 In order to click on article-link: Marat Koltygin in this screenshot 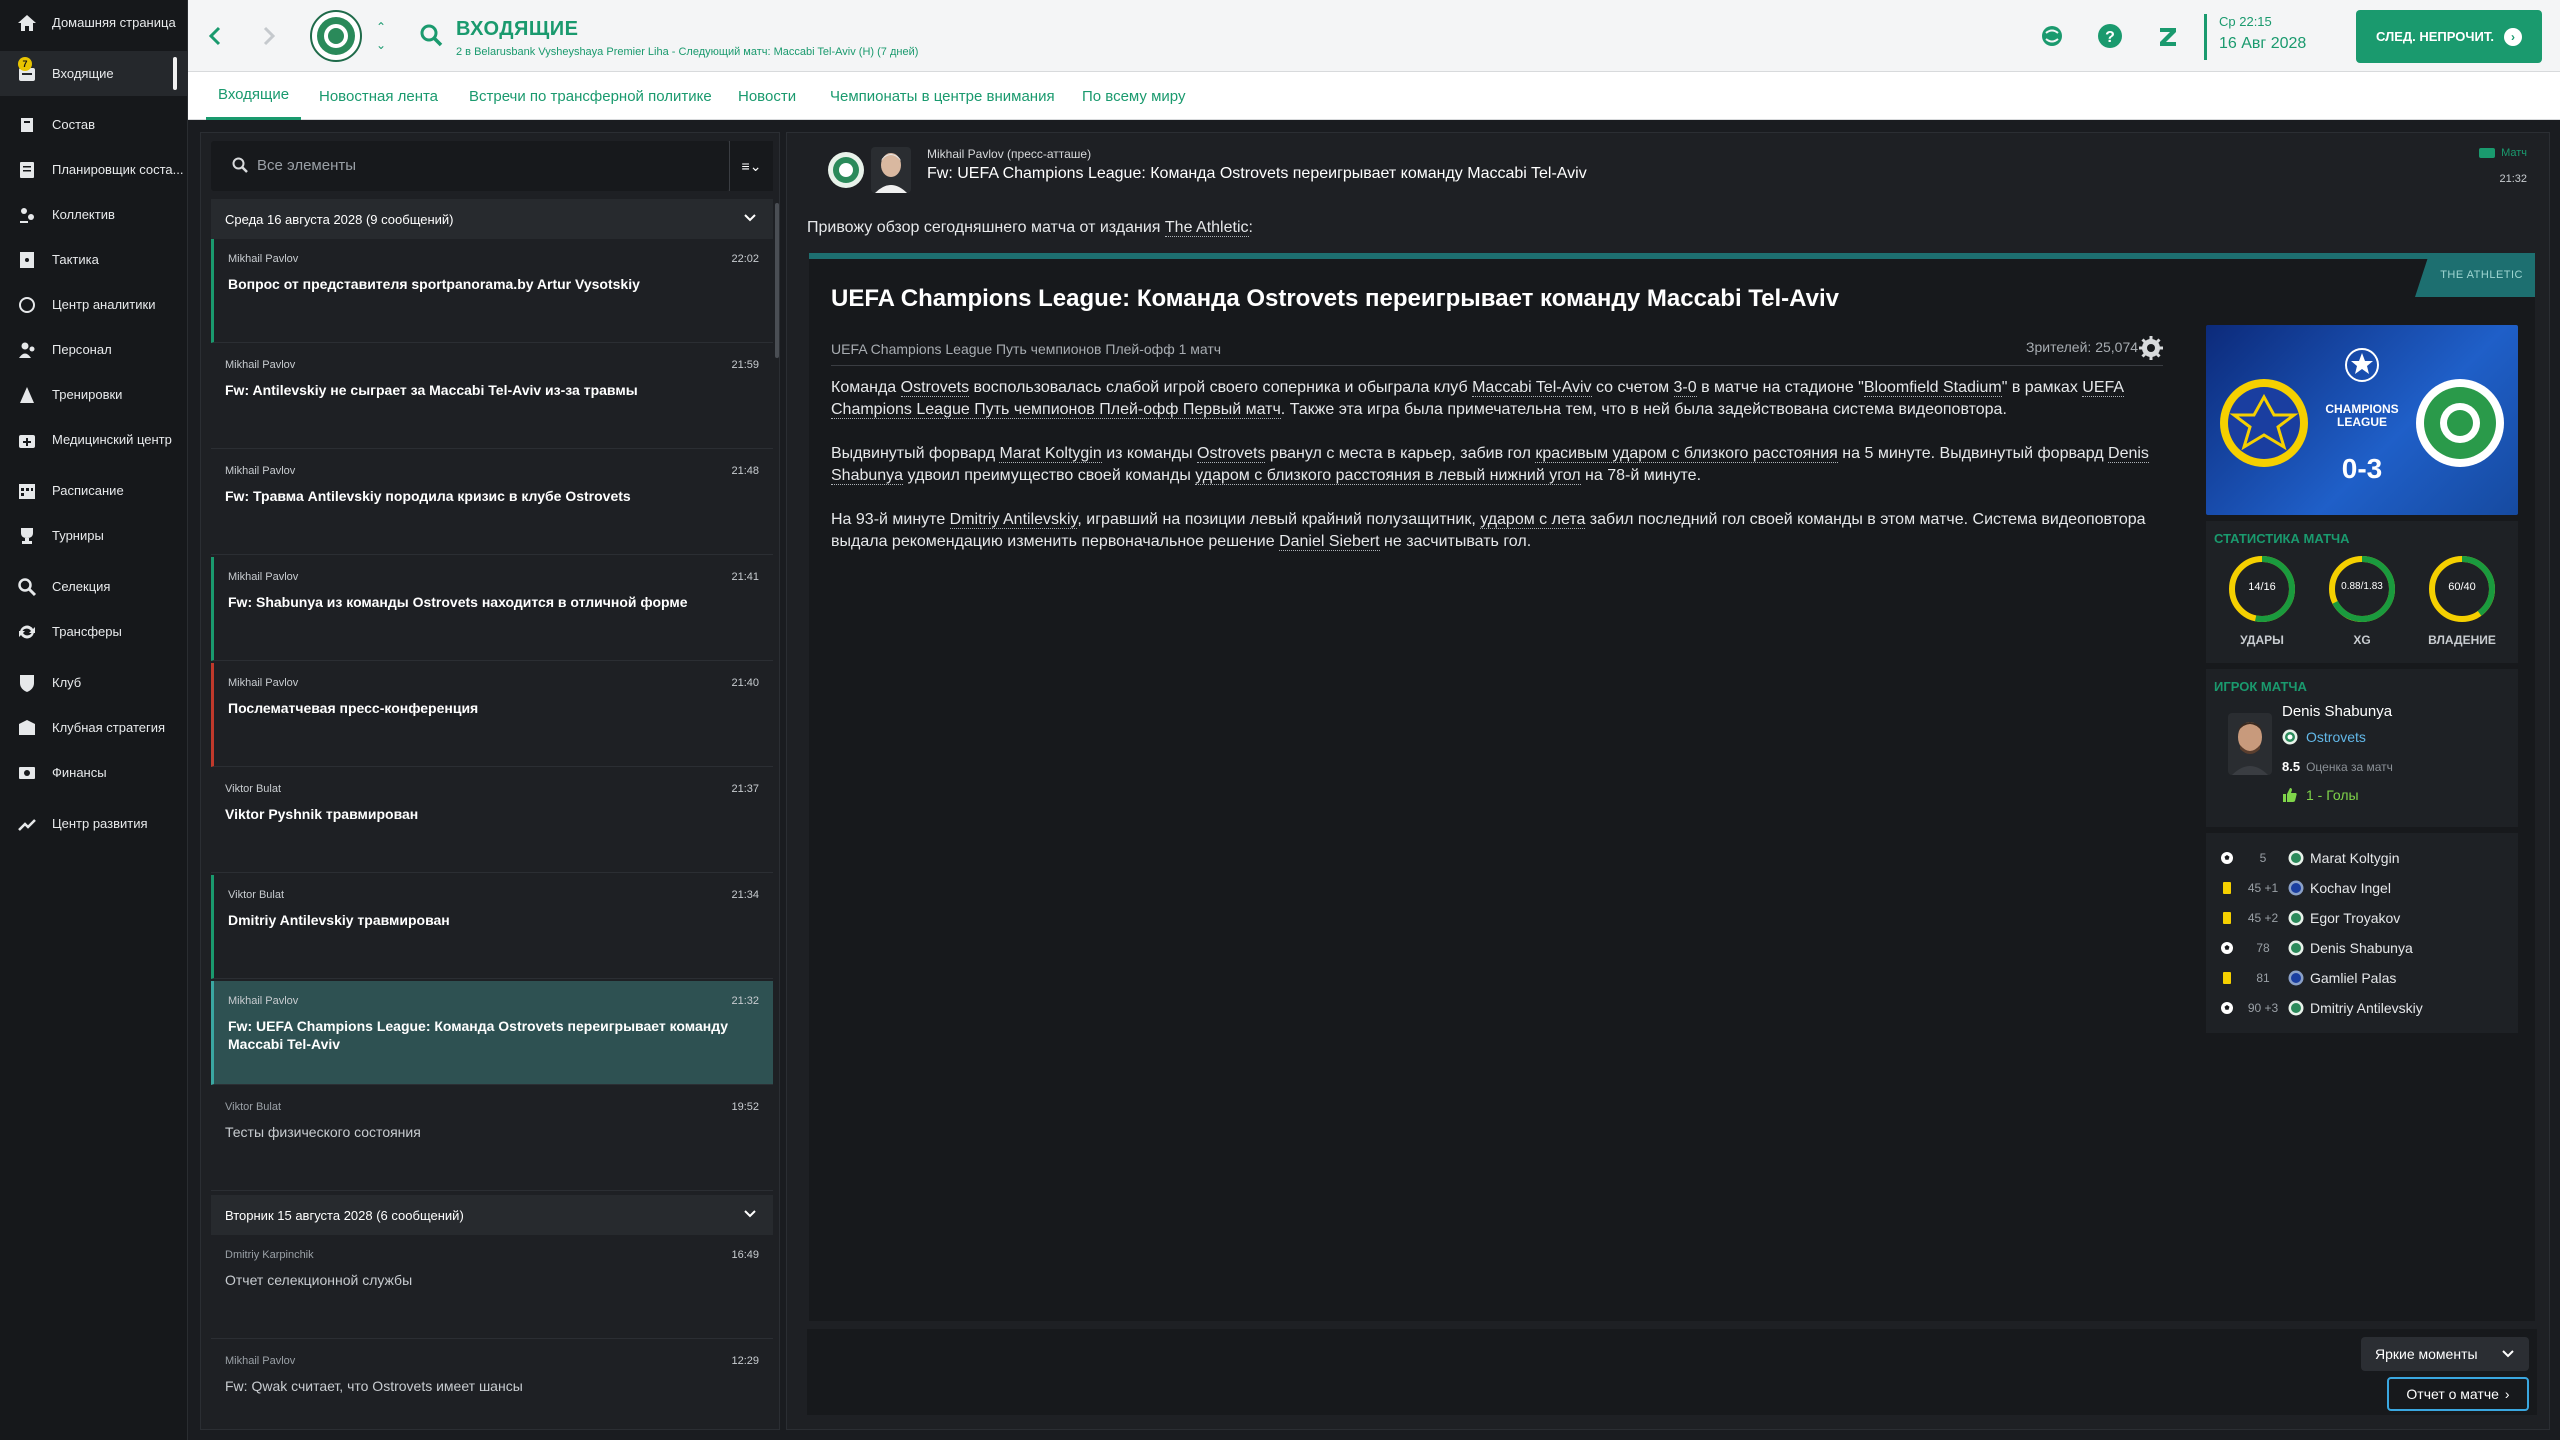, I will do `click(1050, 454)`.